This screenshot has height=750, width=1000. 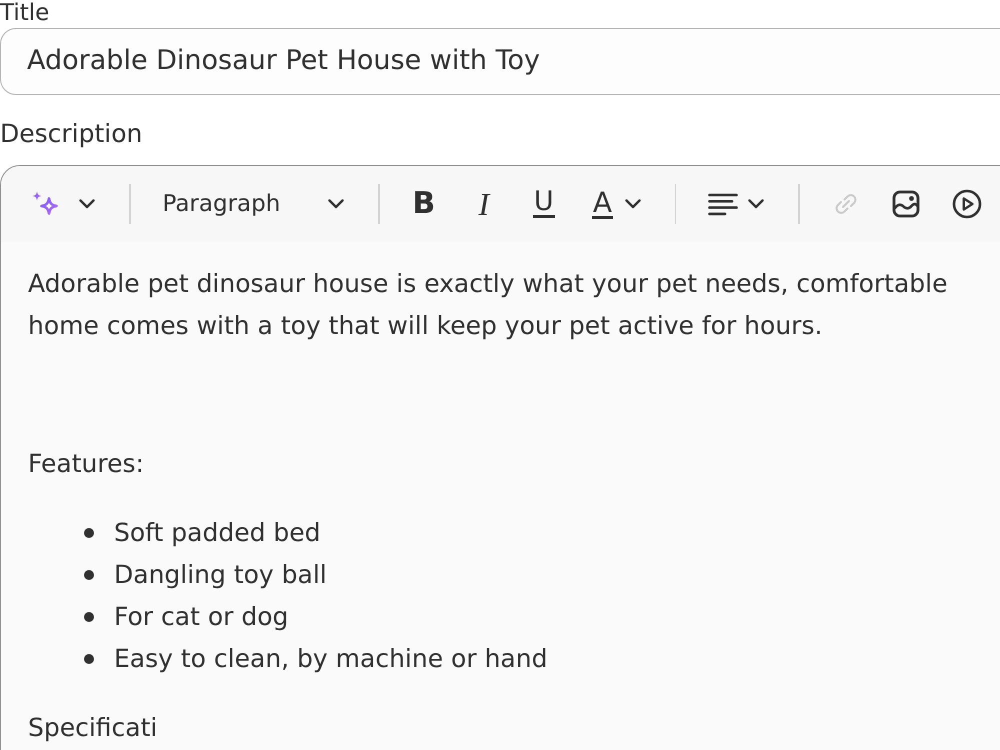 What do you see at coordinates (484, 204) in the screenshot?
I see `italic-button: I` at bounding box center [484, 204].